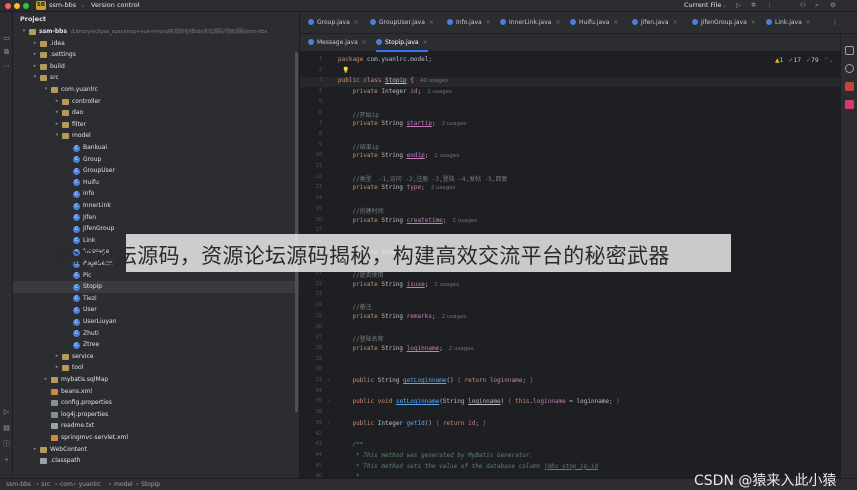  What do you see at coordinates (385, 59) in the screenshot?
I see `code-line: package com.yuanlrc.model;` at bounding box center [385, 59].